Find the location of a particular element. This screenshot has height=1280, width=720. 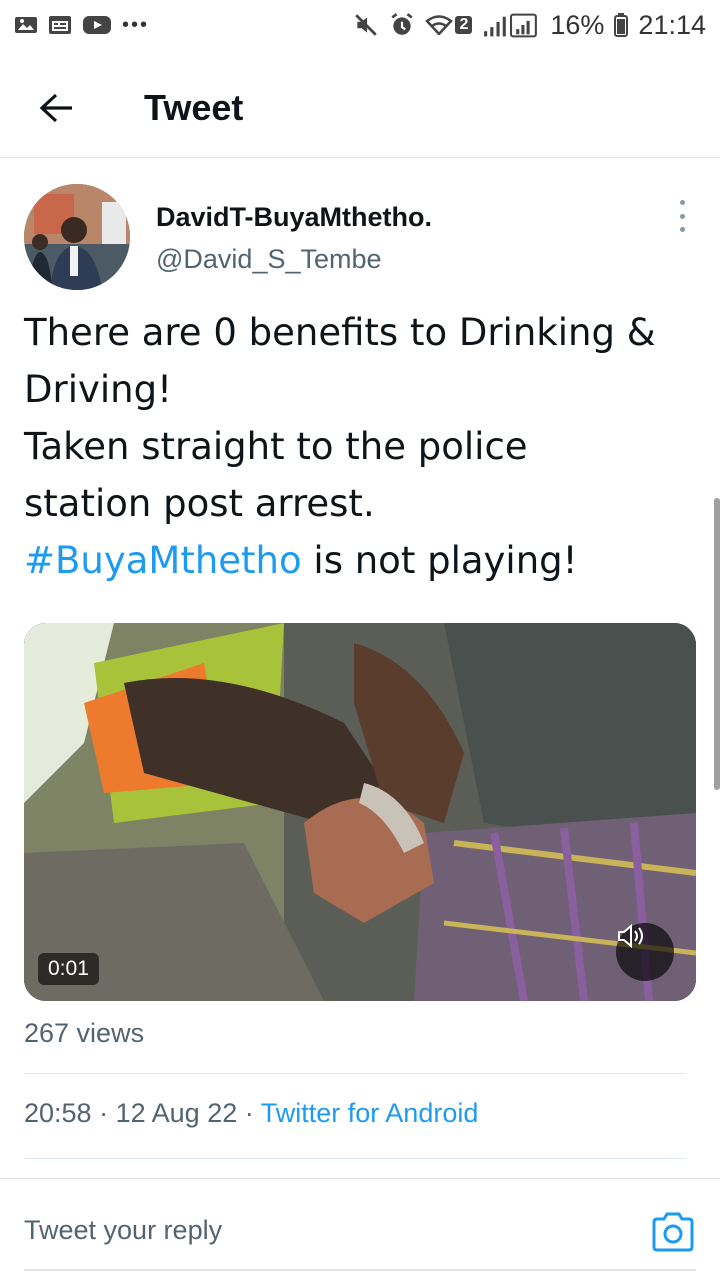

view-count: 267 views is located at coordinates (84, 1033).